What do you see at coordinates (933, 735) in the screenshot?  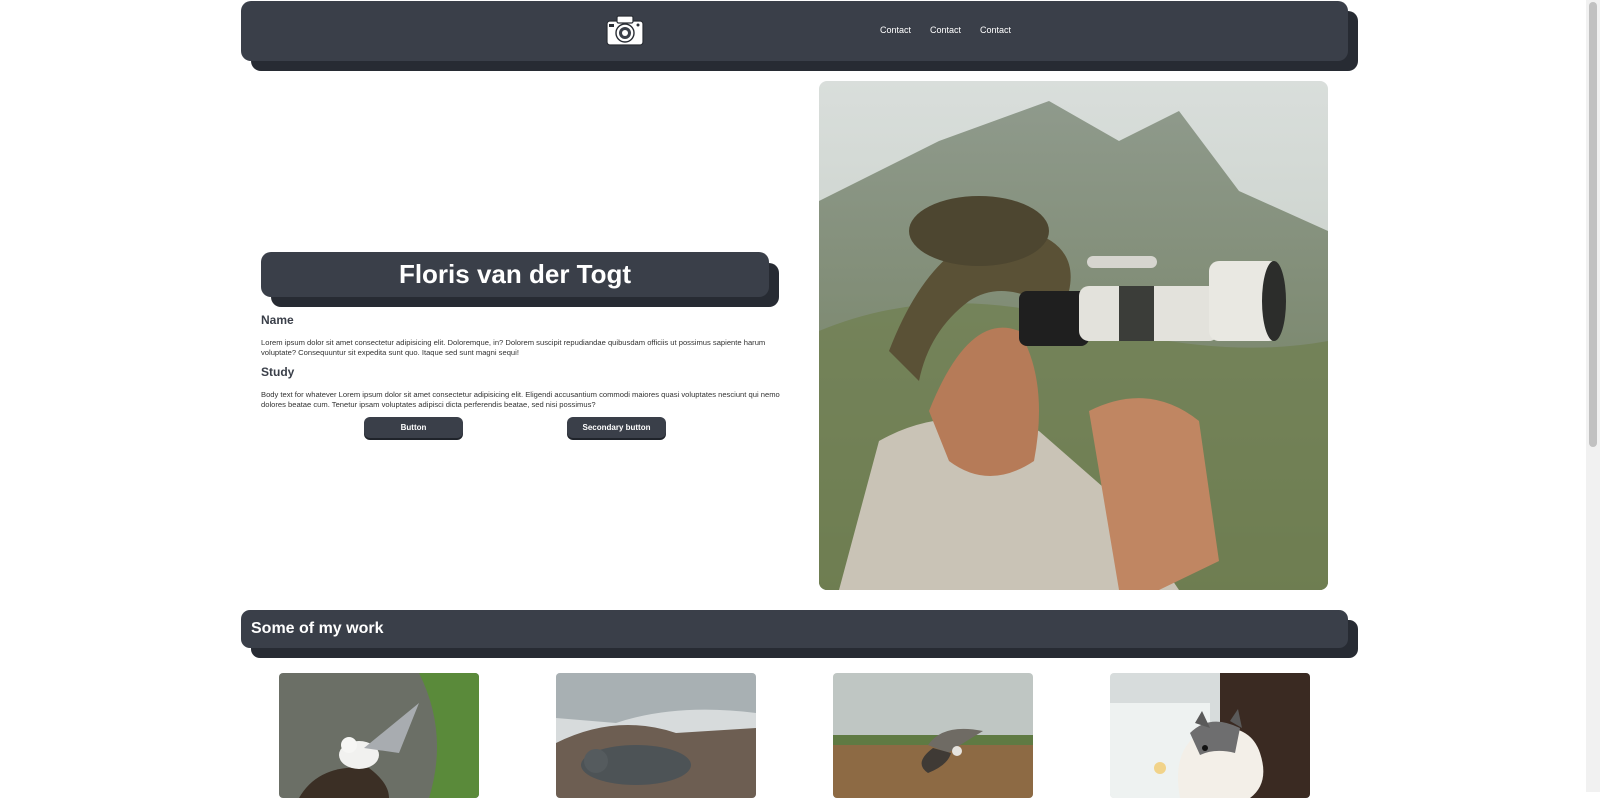 I see `work-thumbnail-bird-in-flight` at bounding box center [933, 735].